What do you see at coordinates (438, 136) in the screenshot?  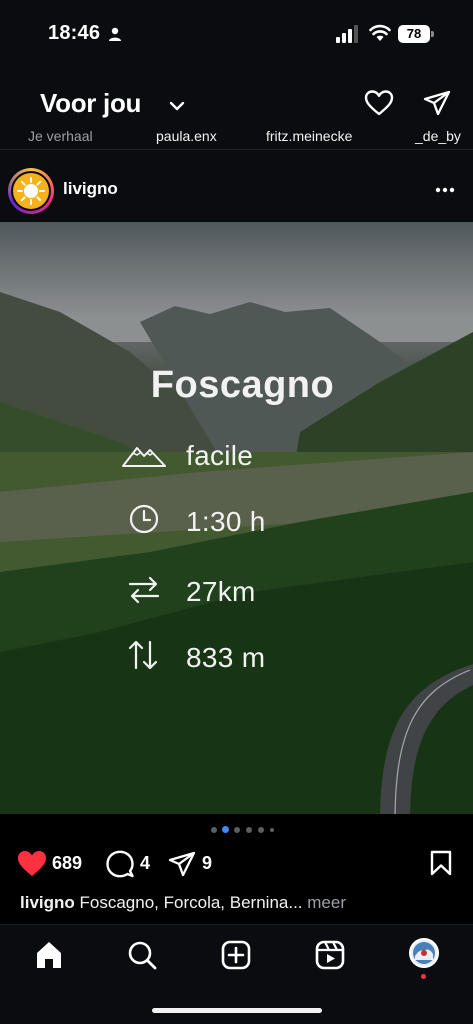 I see `story-label: _de_by` at bounding box center [438, 136].